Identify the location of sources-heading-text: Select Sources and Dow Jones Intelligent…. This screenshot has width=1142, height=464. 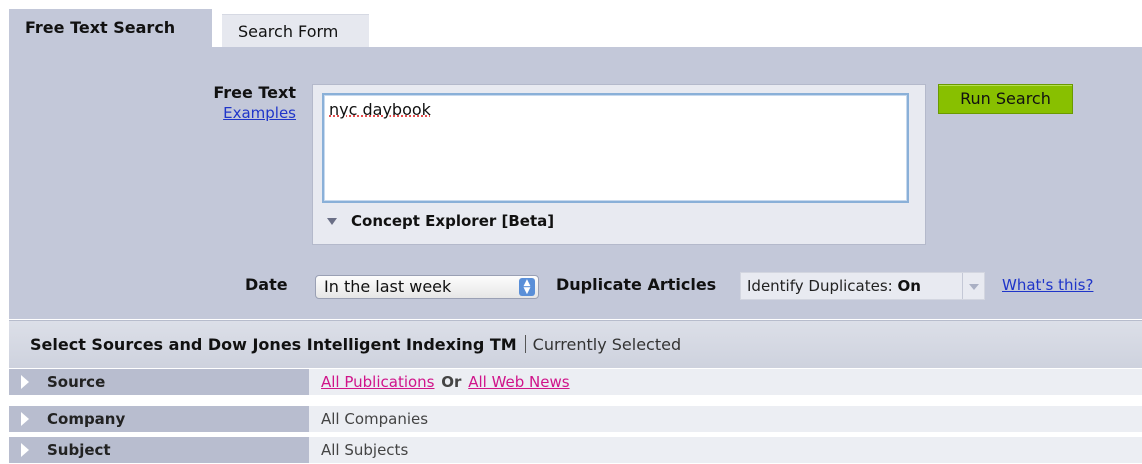
(273, 344).